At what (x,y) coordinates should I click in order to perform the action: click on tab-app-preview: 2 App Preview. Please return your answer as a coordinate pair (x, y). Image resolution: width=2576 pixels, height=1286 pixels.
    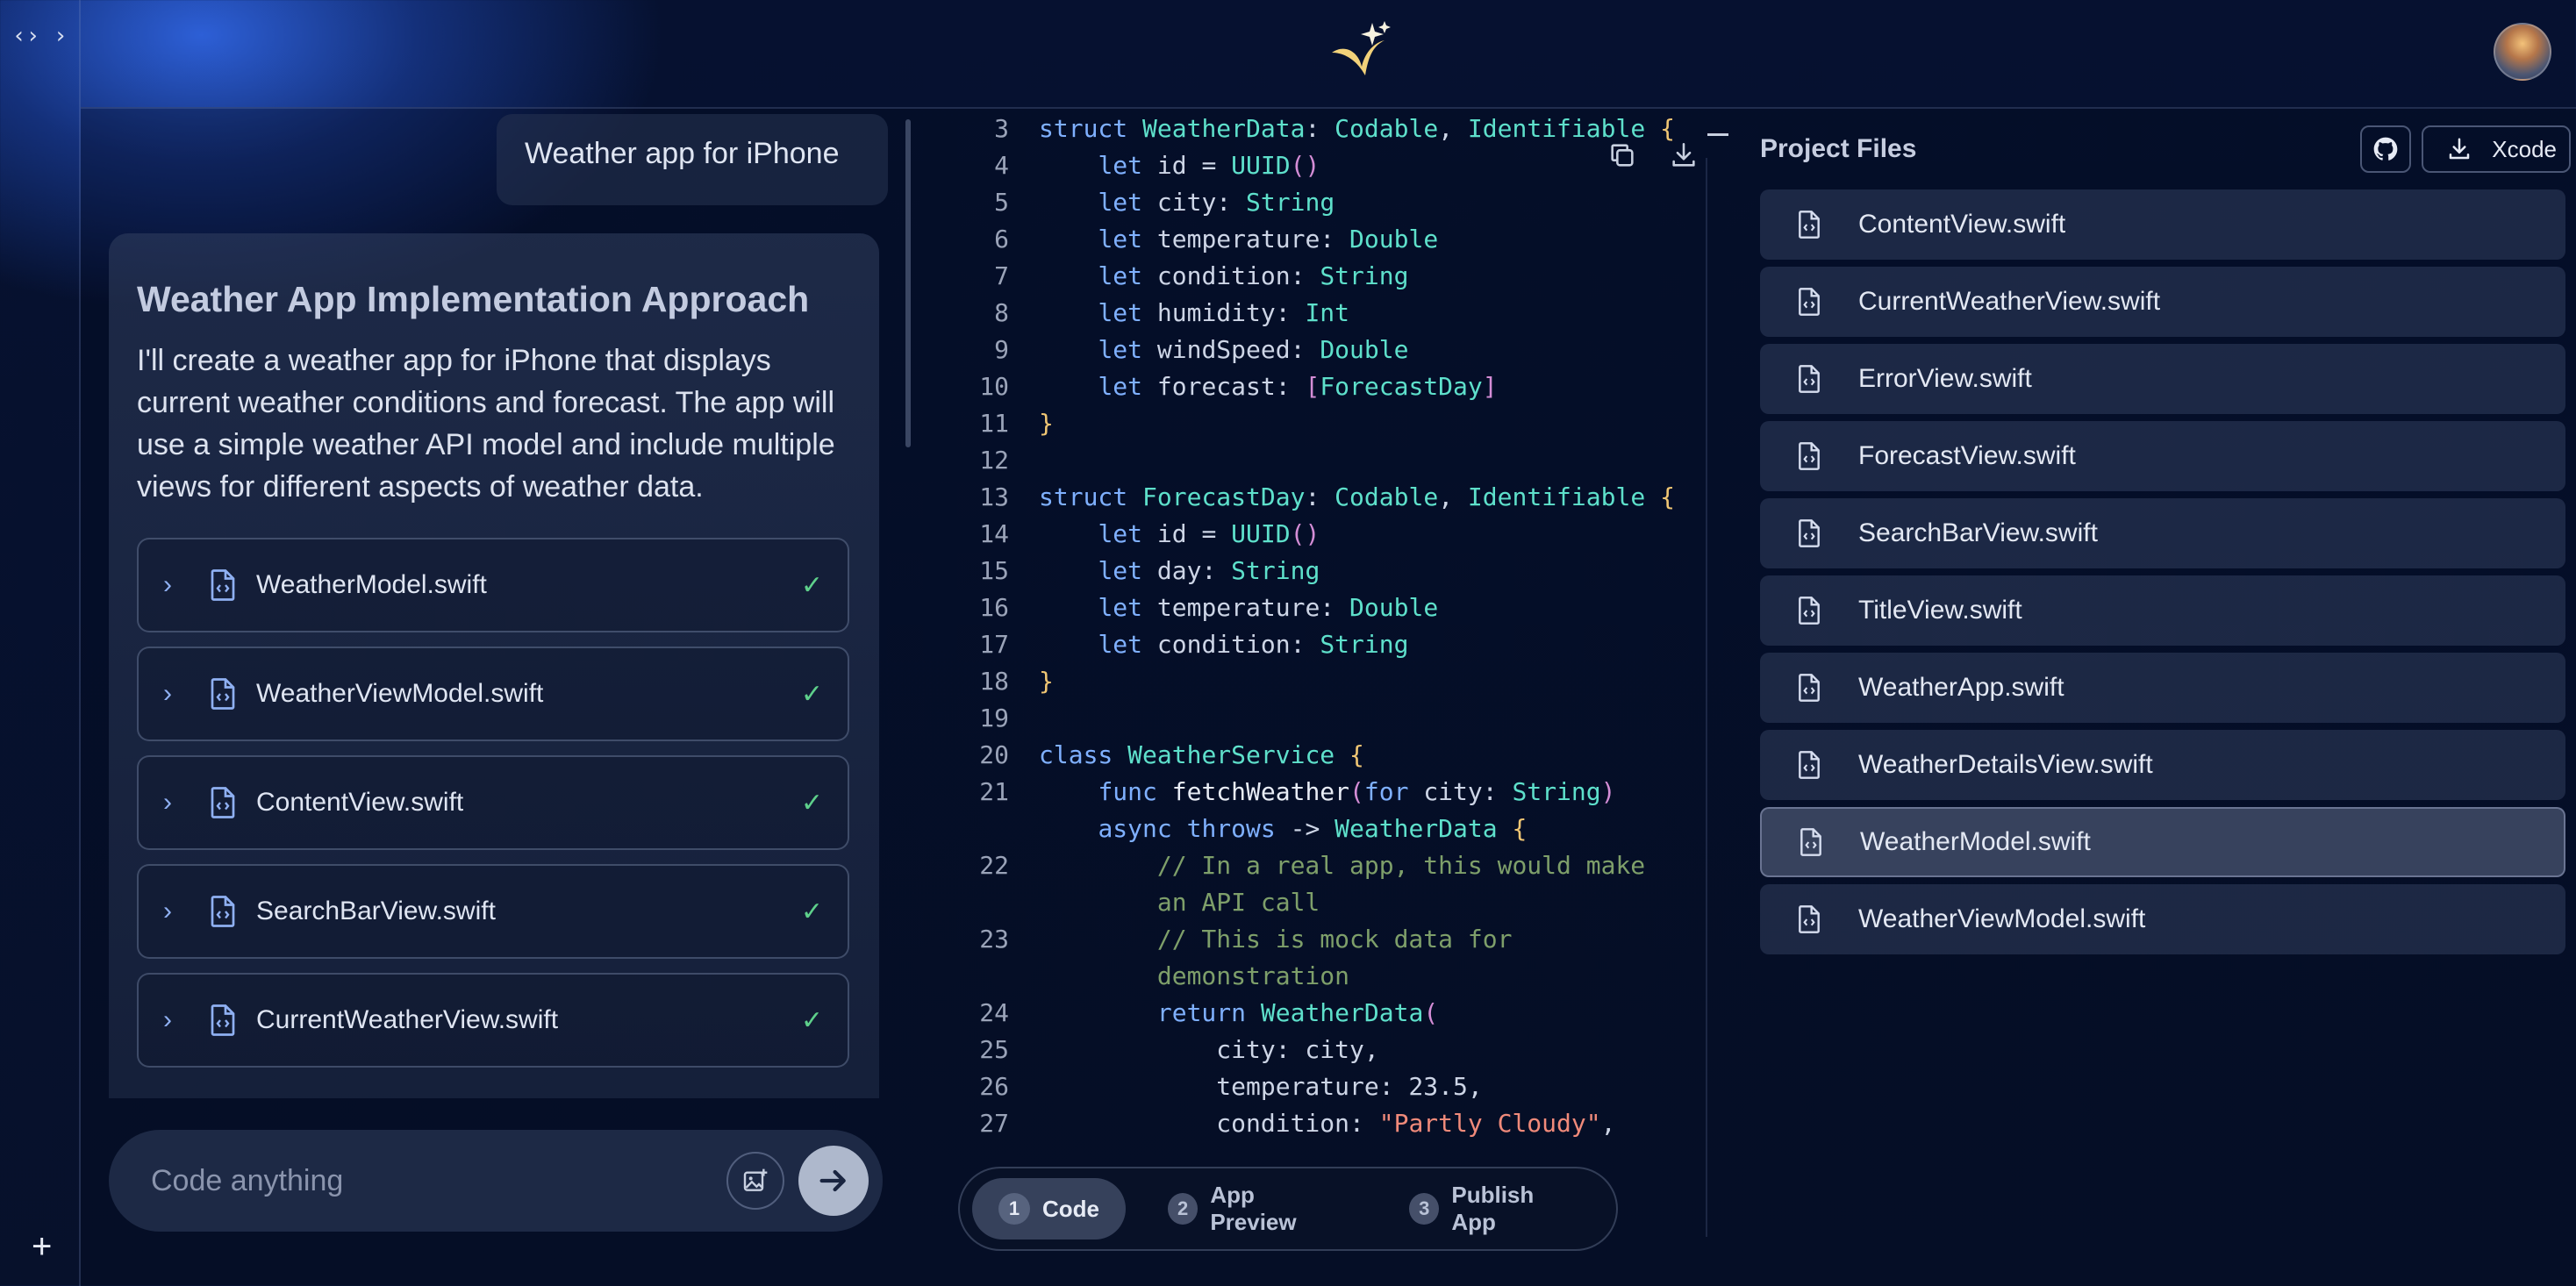
    Looking at the image, I should click on (1254, 1209).